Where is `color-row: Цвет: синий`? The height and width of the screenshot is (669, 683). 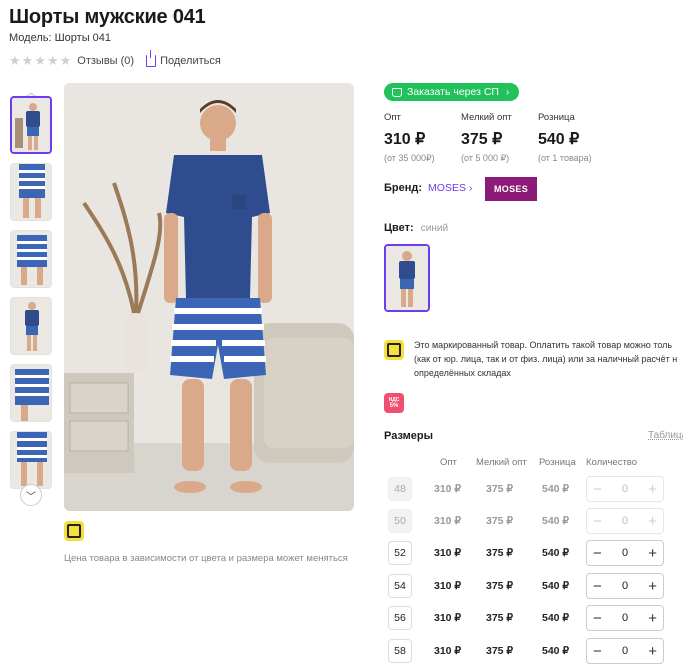 color-row: Цвет: синий is located at coordinates (416, 228).